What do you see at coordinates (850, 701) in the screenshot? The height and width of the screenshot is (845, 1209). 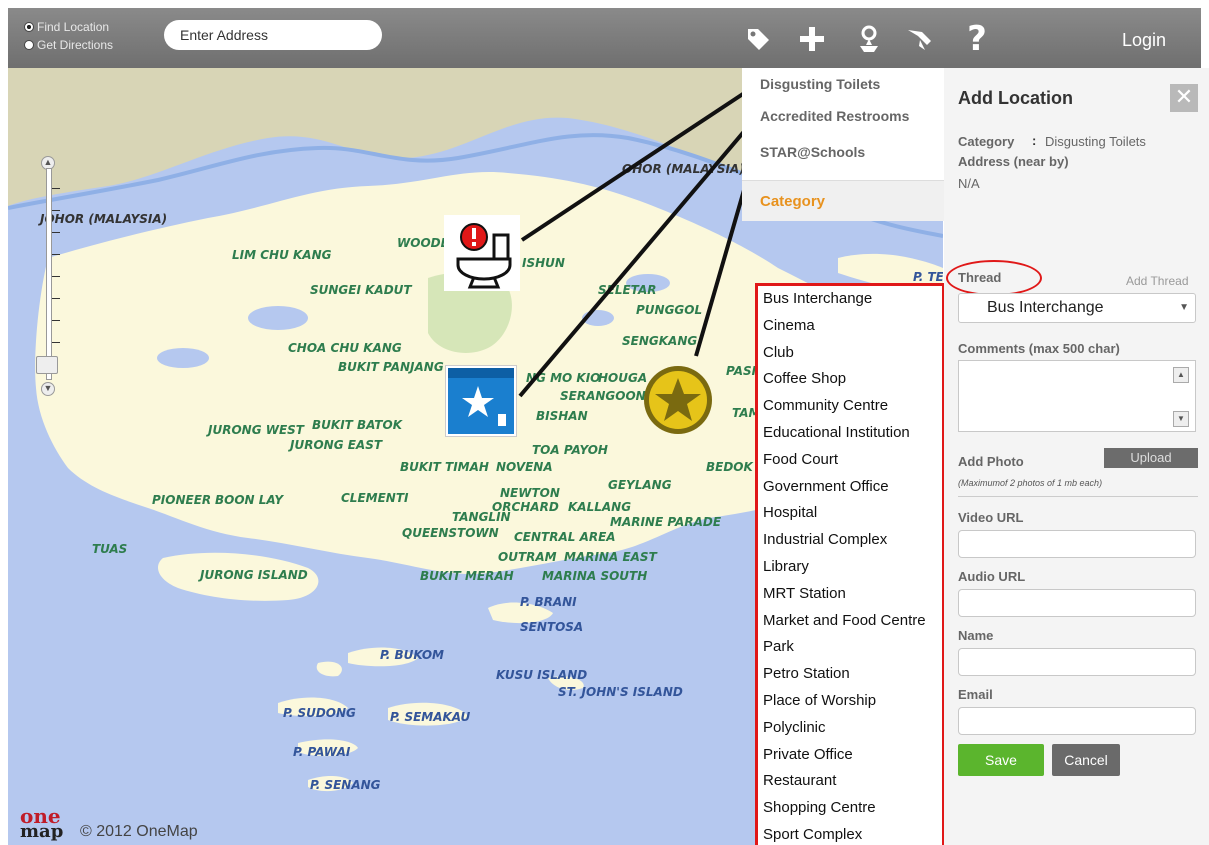 I see `list-item: Place of Worship` at bounding box center [850, 701].